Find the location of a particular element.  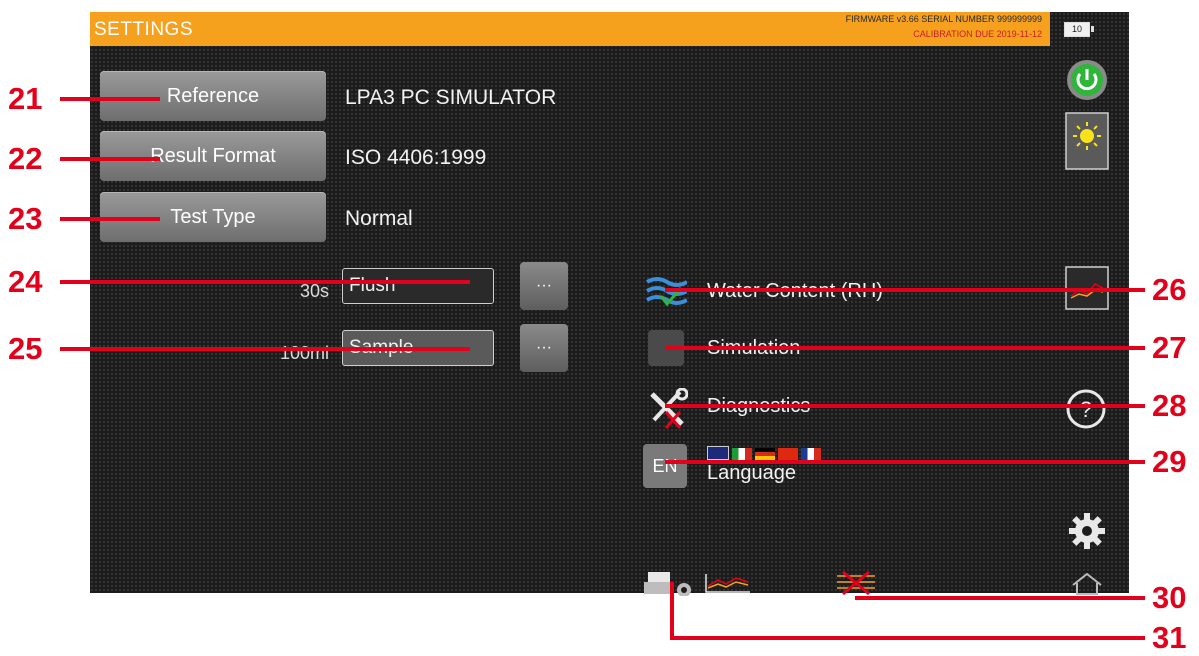

test-type-value: Normal is located at coordinates (379, 218).